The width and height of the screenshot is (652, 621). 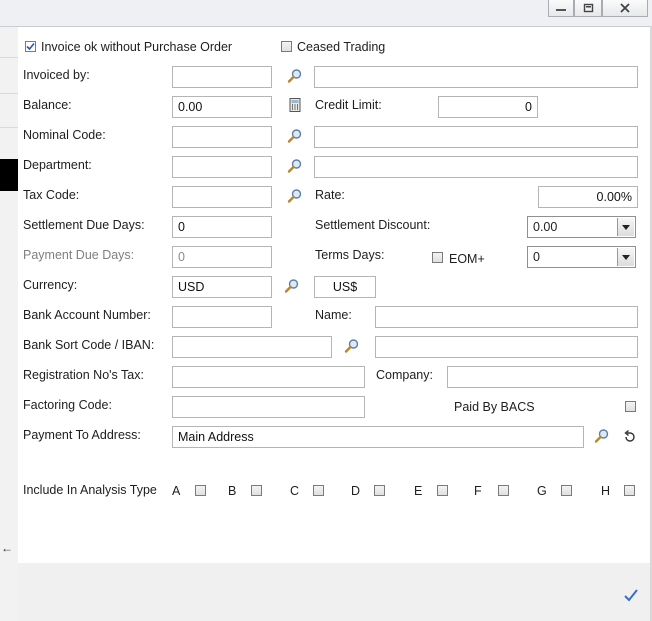 I want to click on eom-label: EOM+, so click(x=467, y=259).